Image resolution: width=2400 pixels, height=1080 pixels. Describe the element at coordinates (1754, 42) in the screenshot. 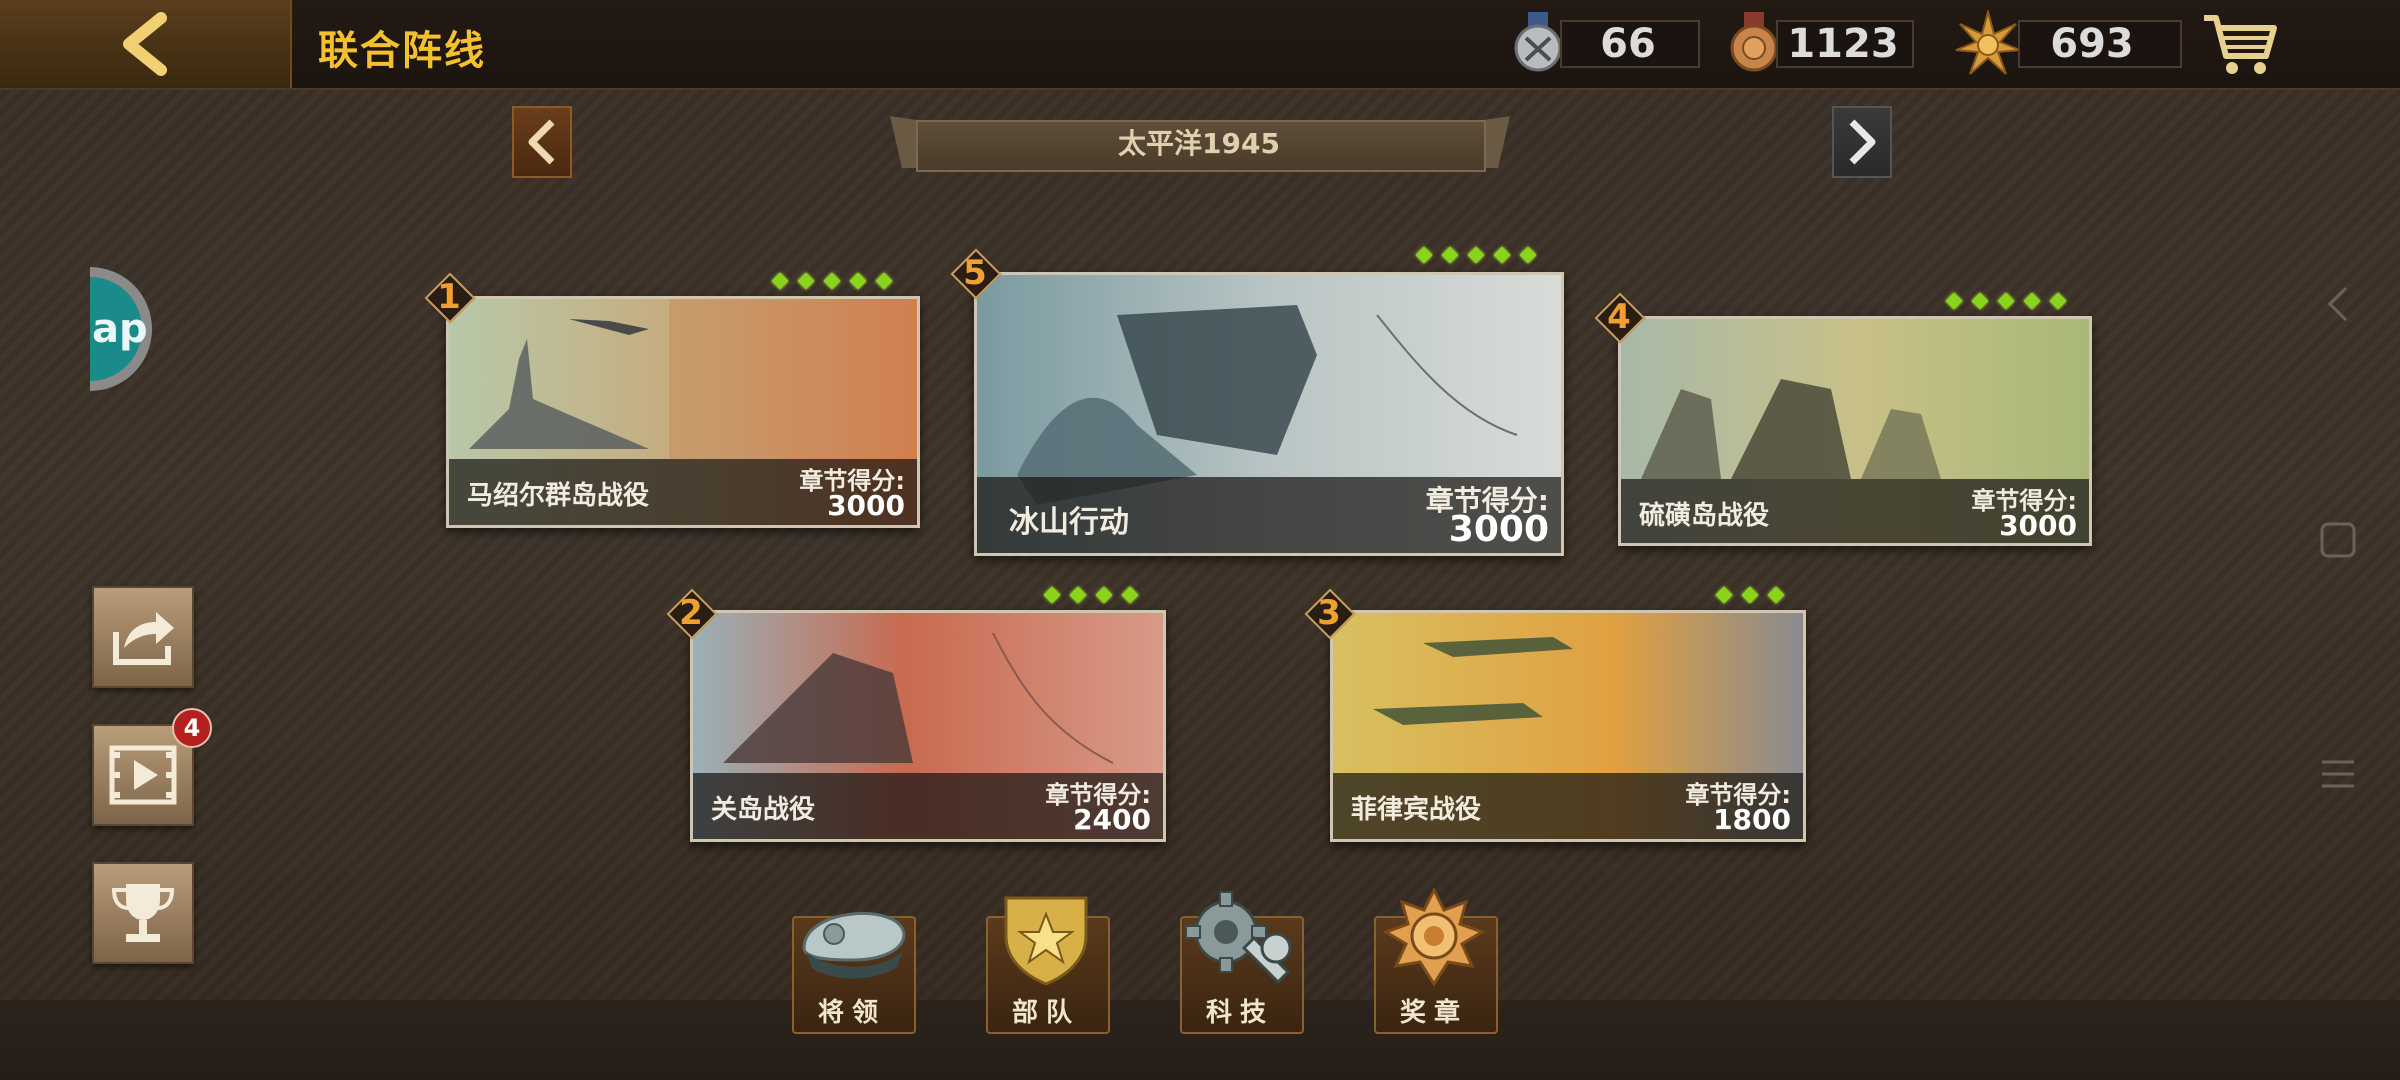

I see `bronze-medal-icon` at that location.